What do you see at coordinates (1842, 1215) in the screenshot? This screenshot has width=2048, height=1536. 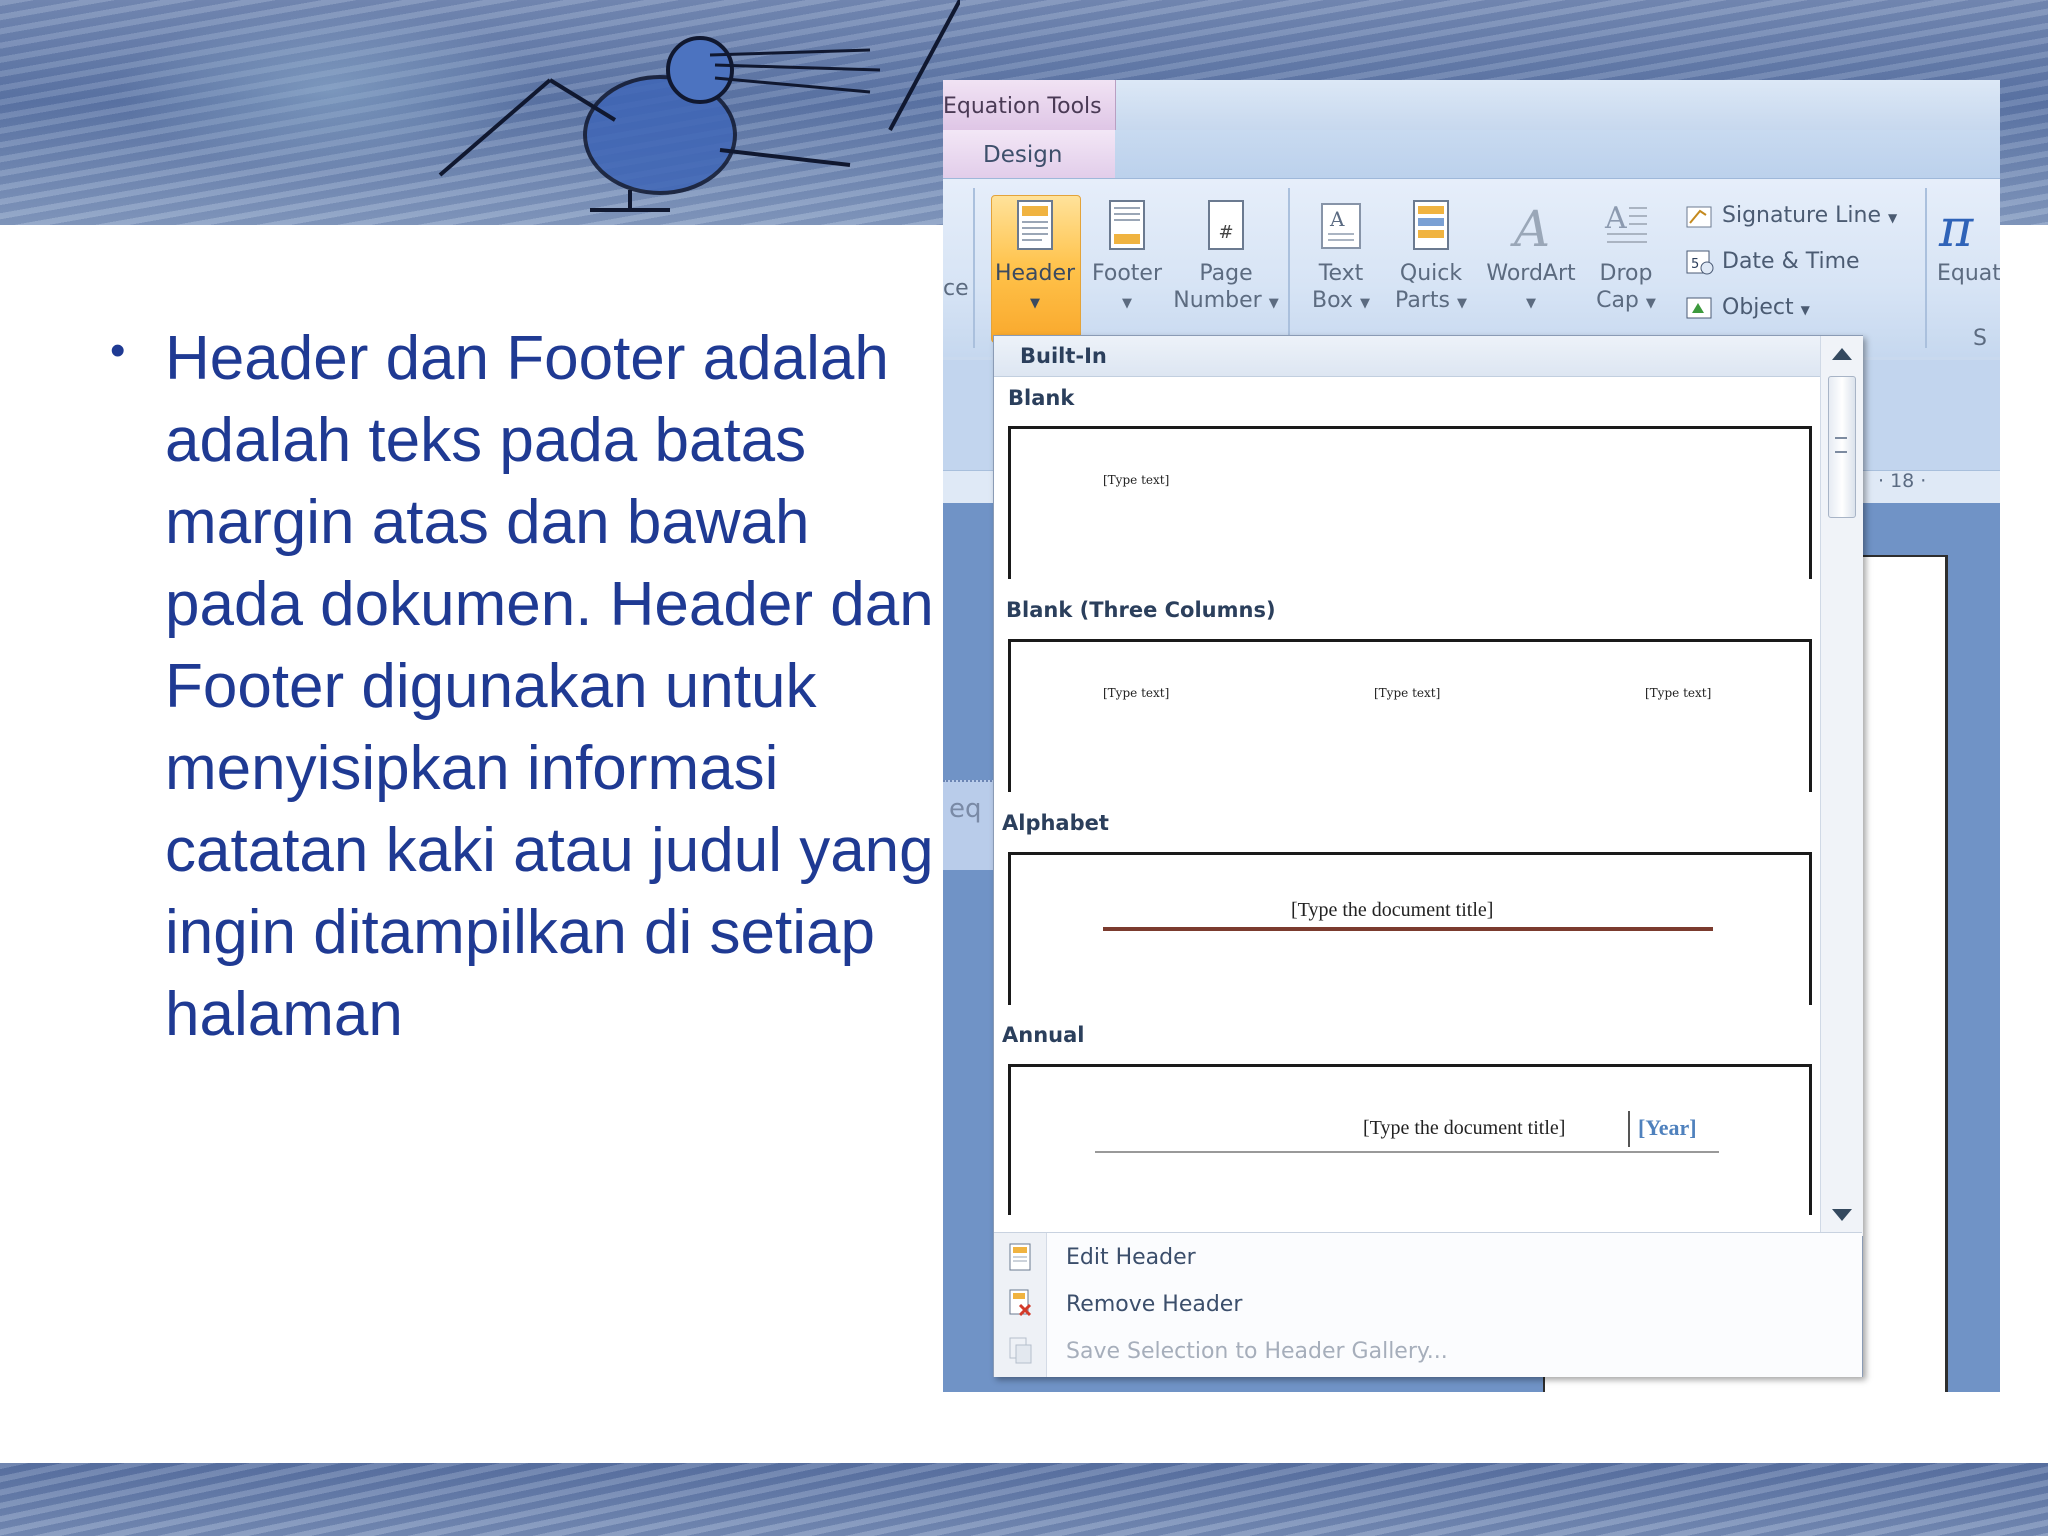 I see `scroll-down-arrow-icon` at bounding box center [1842, 1215].